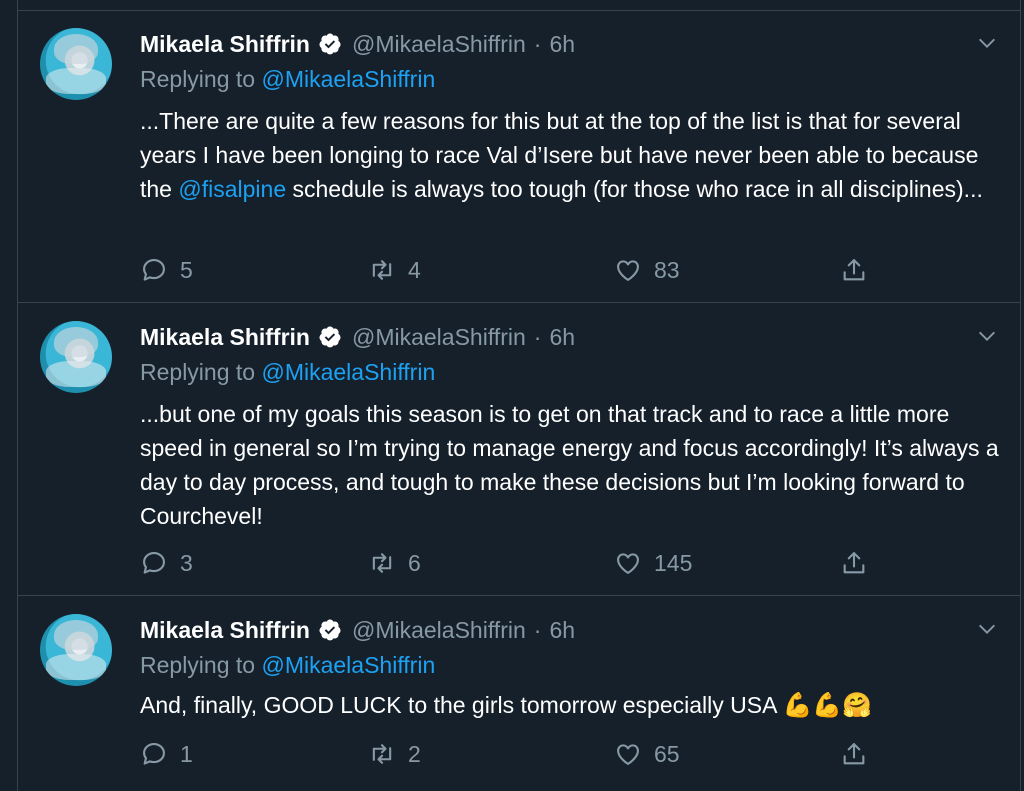 The width and height of the screenshot is (1024, 791). I want to click on reply-count: 3, so click(186, 562).